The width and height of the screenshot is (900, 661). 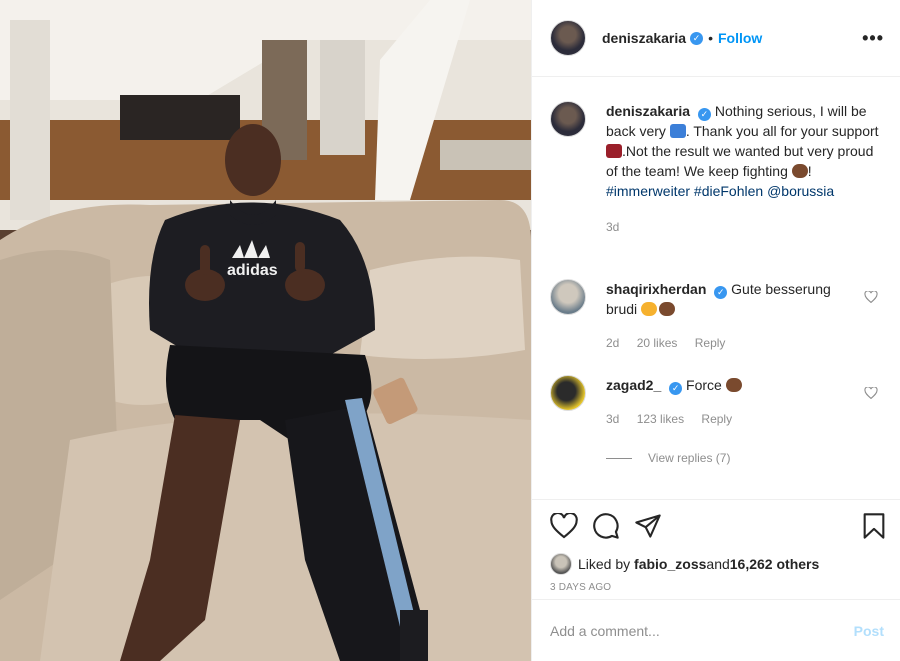 I want to click on likes-summary: Liked by fabio_zoss and 16,262 others, so click(x=716, y=564).